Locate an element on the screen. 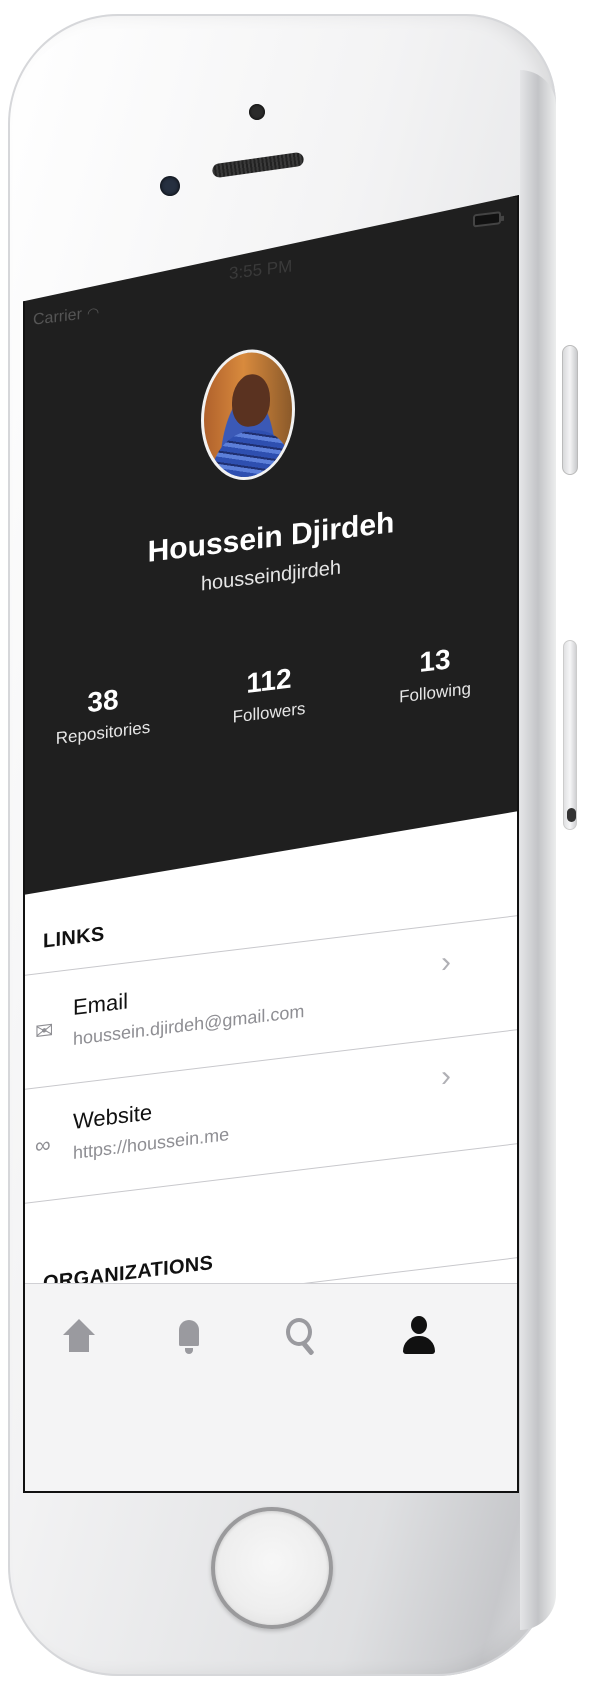 Image resolution: width=592 pixels, height=1681 pixels. proximity-sensor is located at coordinates (170, 186).